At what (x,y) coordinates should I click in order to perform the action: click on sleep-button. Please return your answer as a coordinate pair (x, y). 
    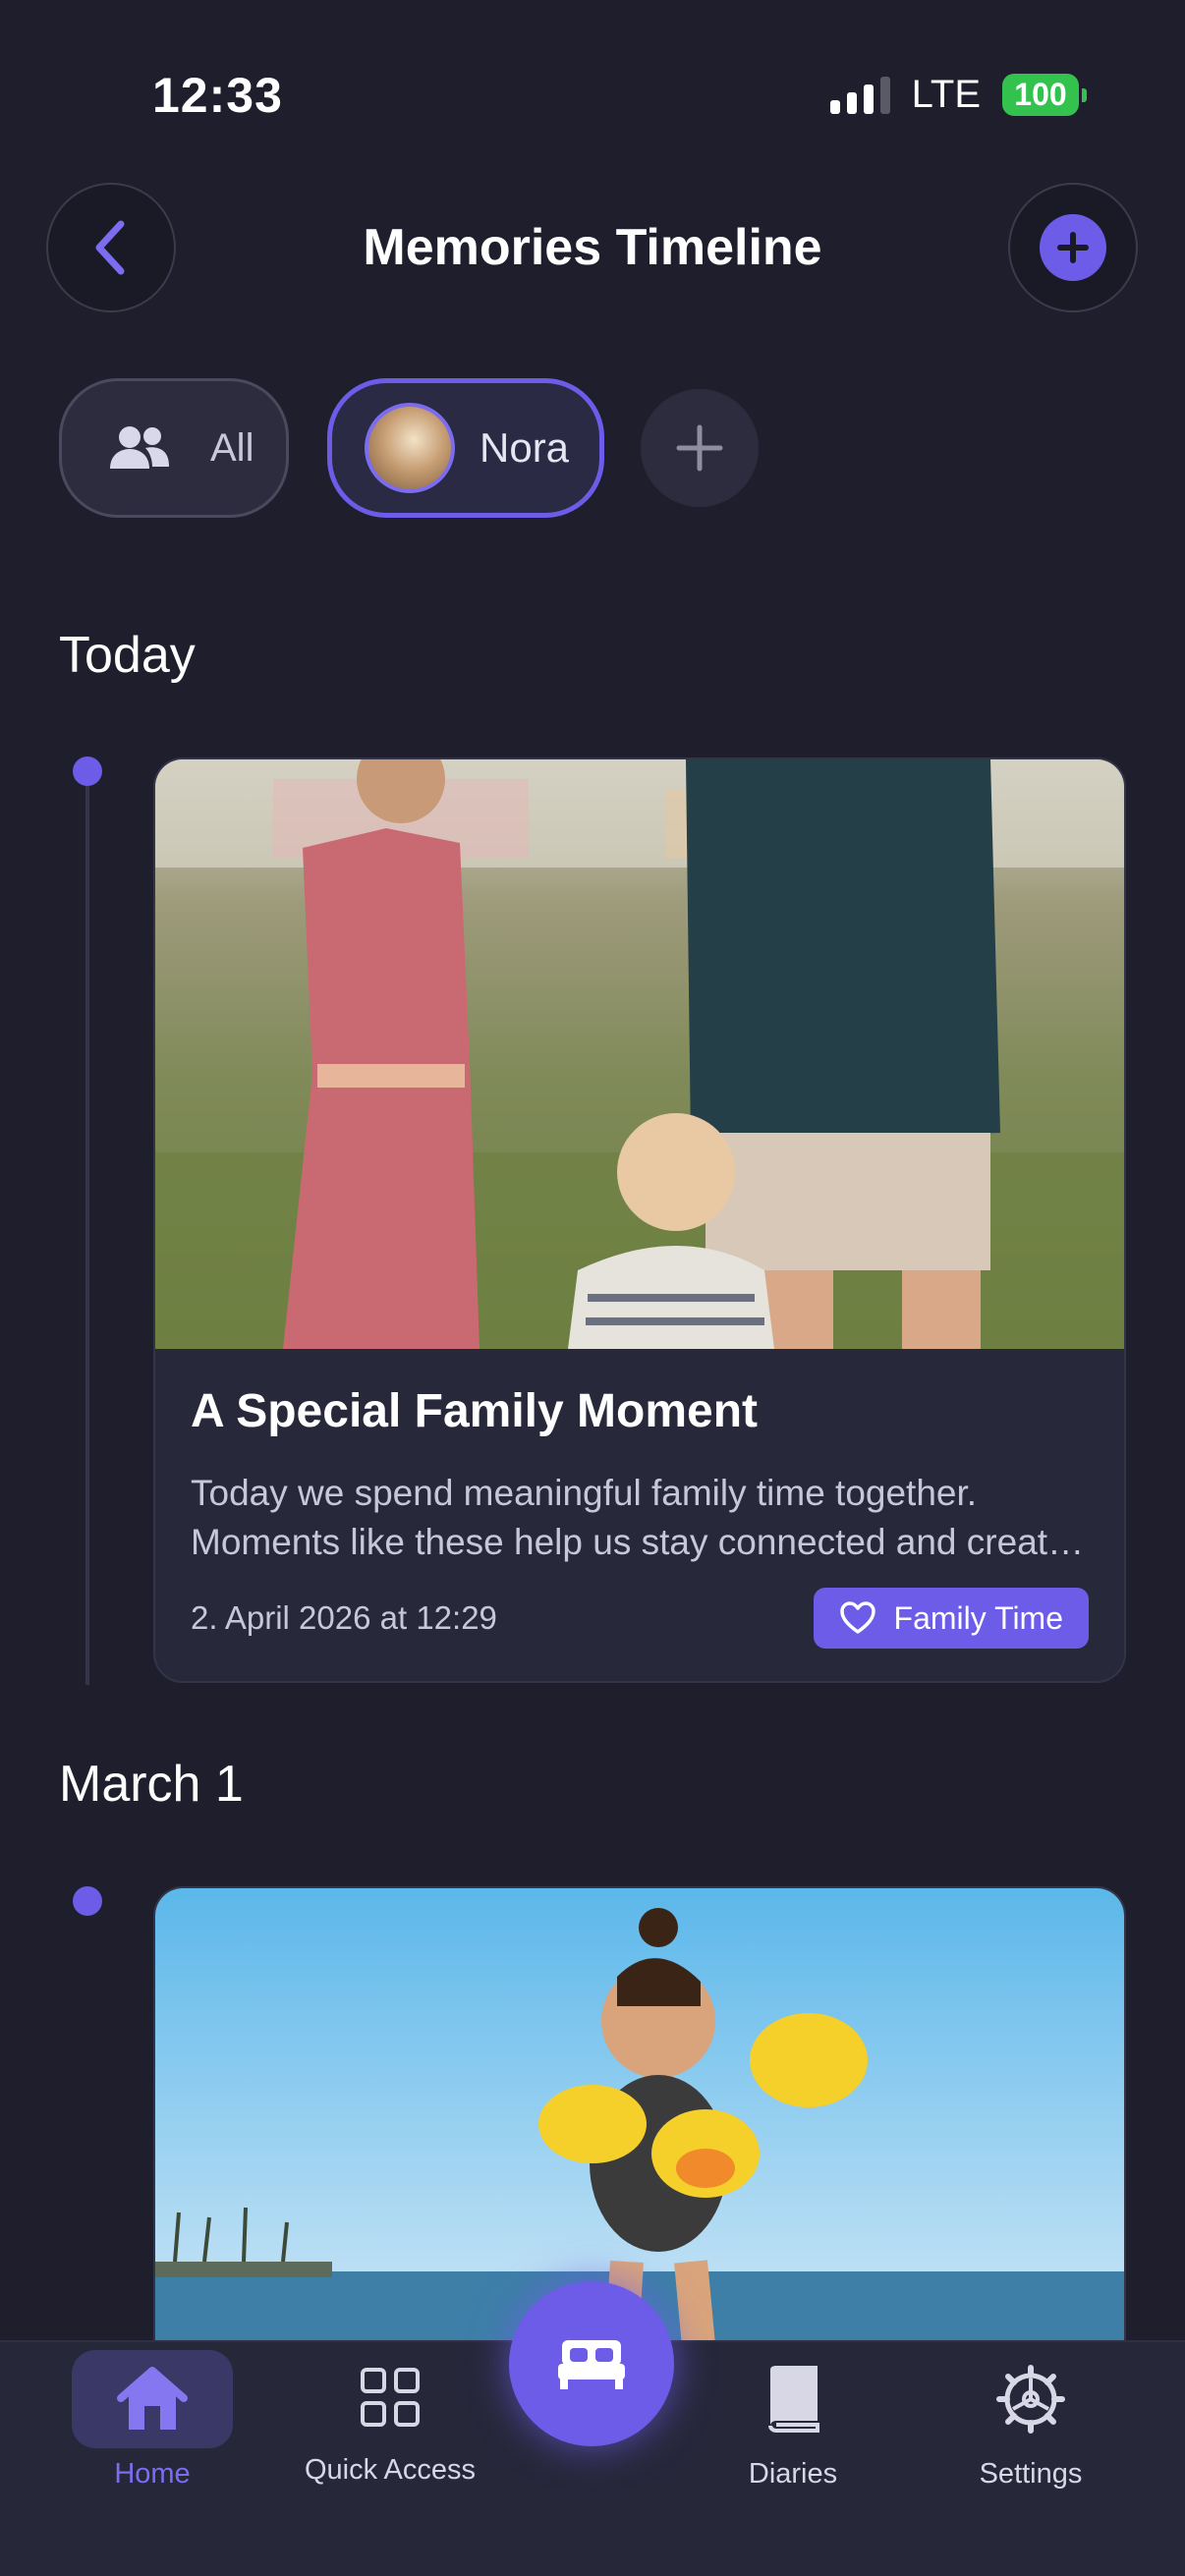
    Looking at the image, I should click on (592, 2363).